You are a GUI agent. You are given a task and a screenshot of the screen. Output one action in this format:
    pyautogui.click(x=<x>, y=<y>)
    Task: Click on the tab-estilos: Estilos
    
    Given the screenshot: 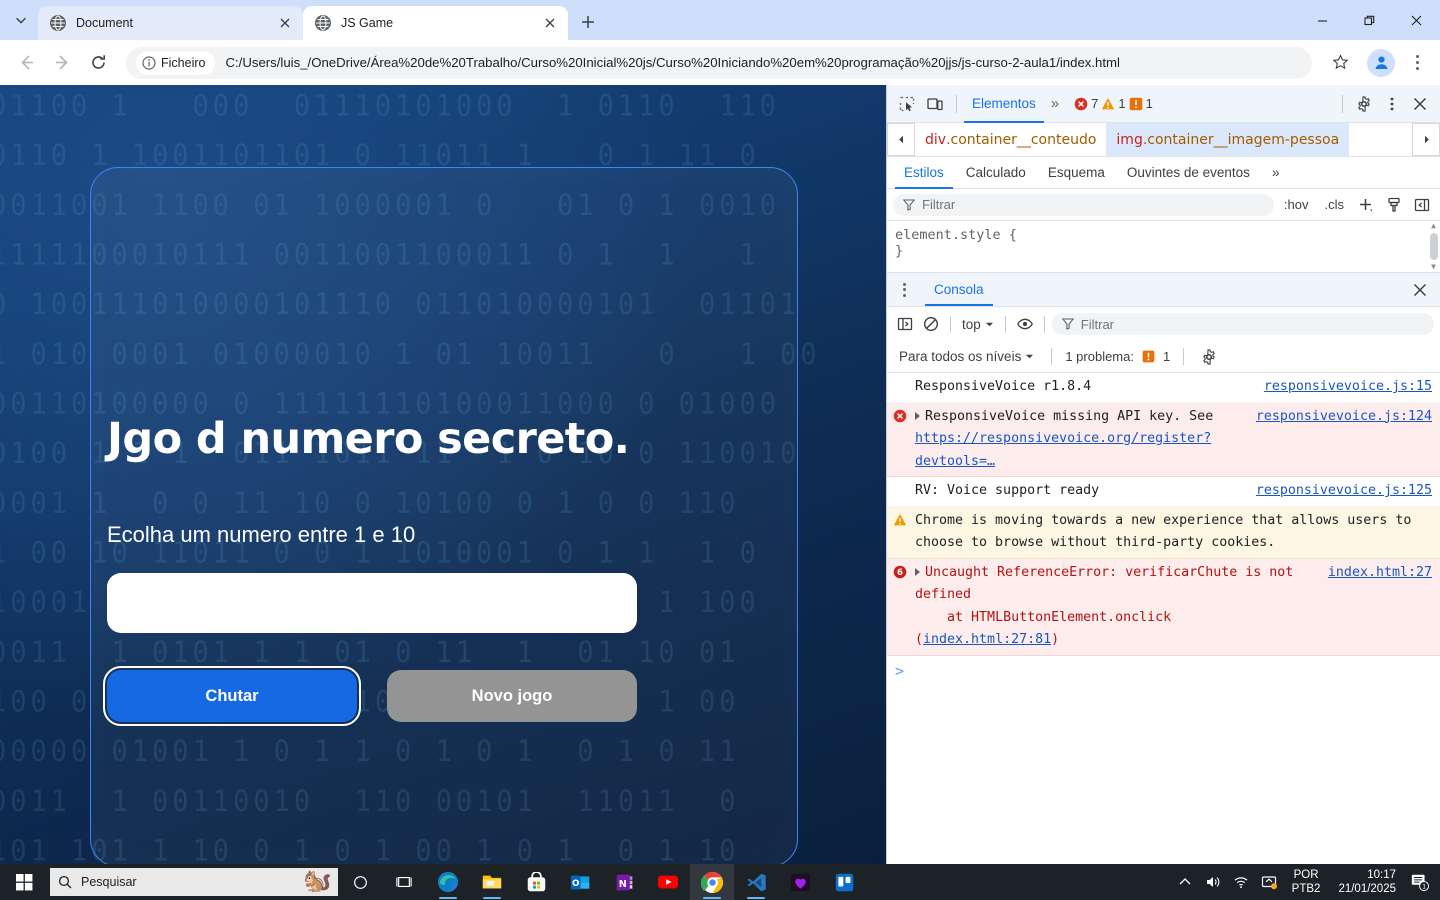 What is the action you would take?
    pyautogui.click(x=924, y=173)
    